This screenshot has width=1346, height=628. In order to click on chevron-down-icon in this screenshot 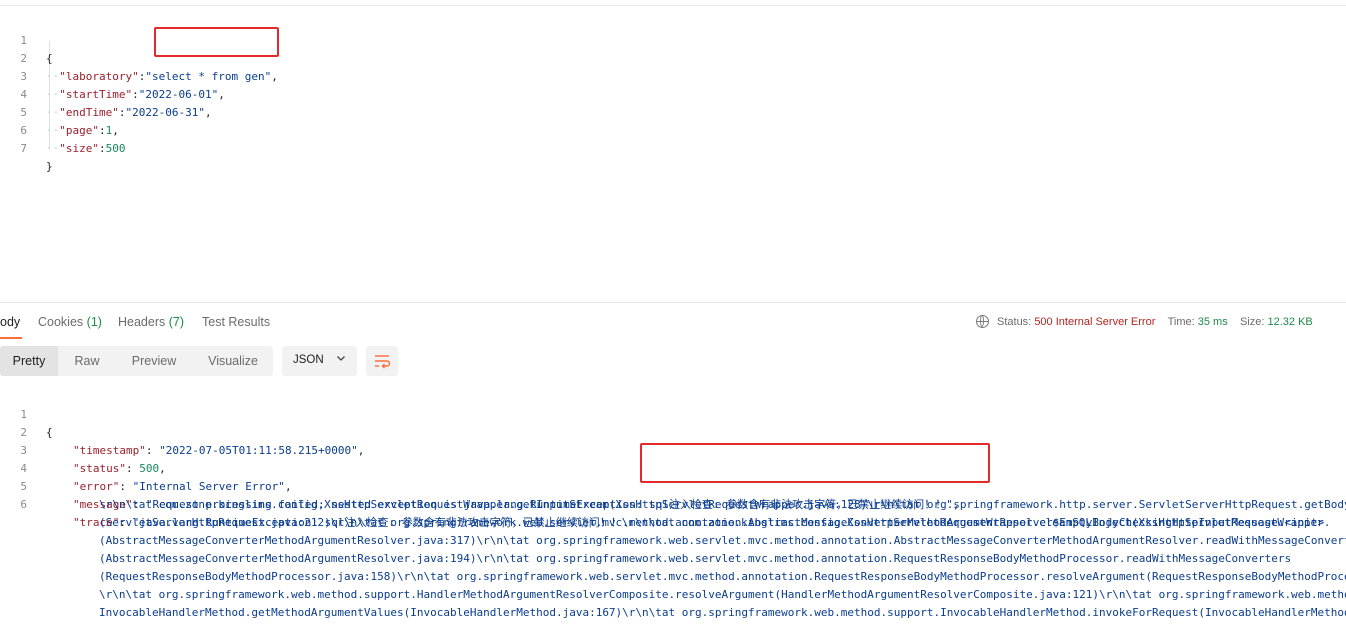, I will do `click(341, 359)`.